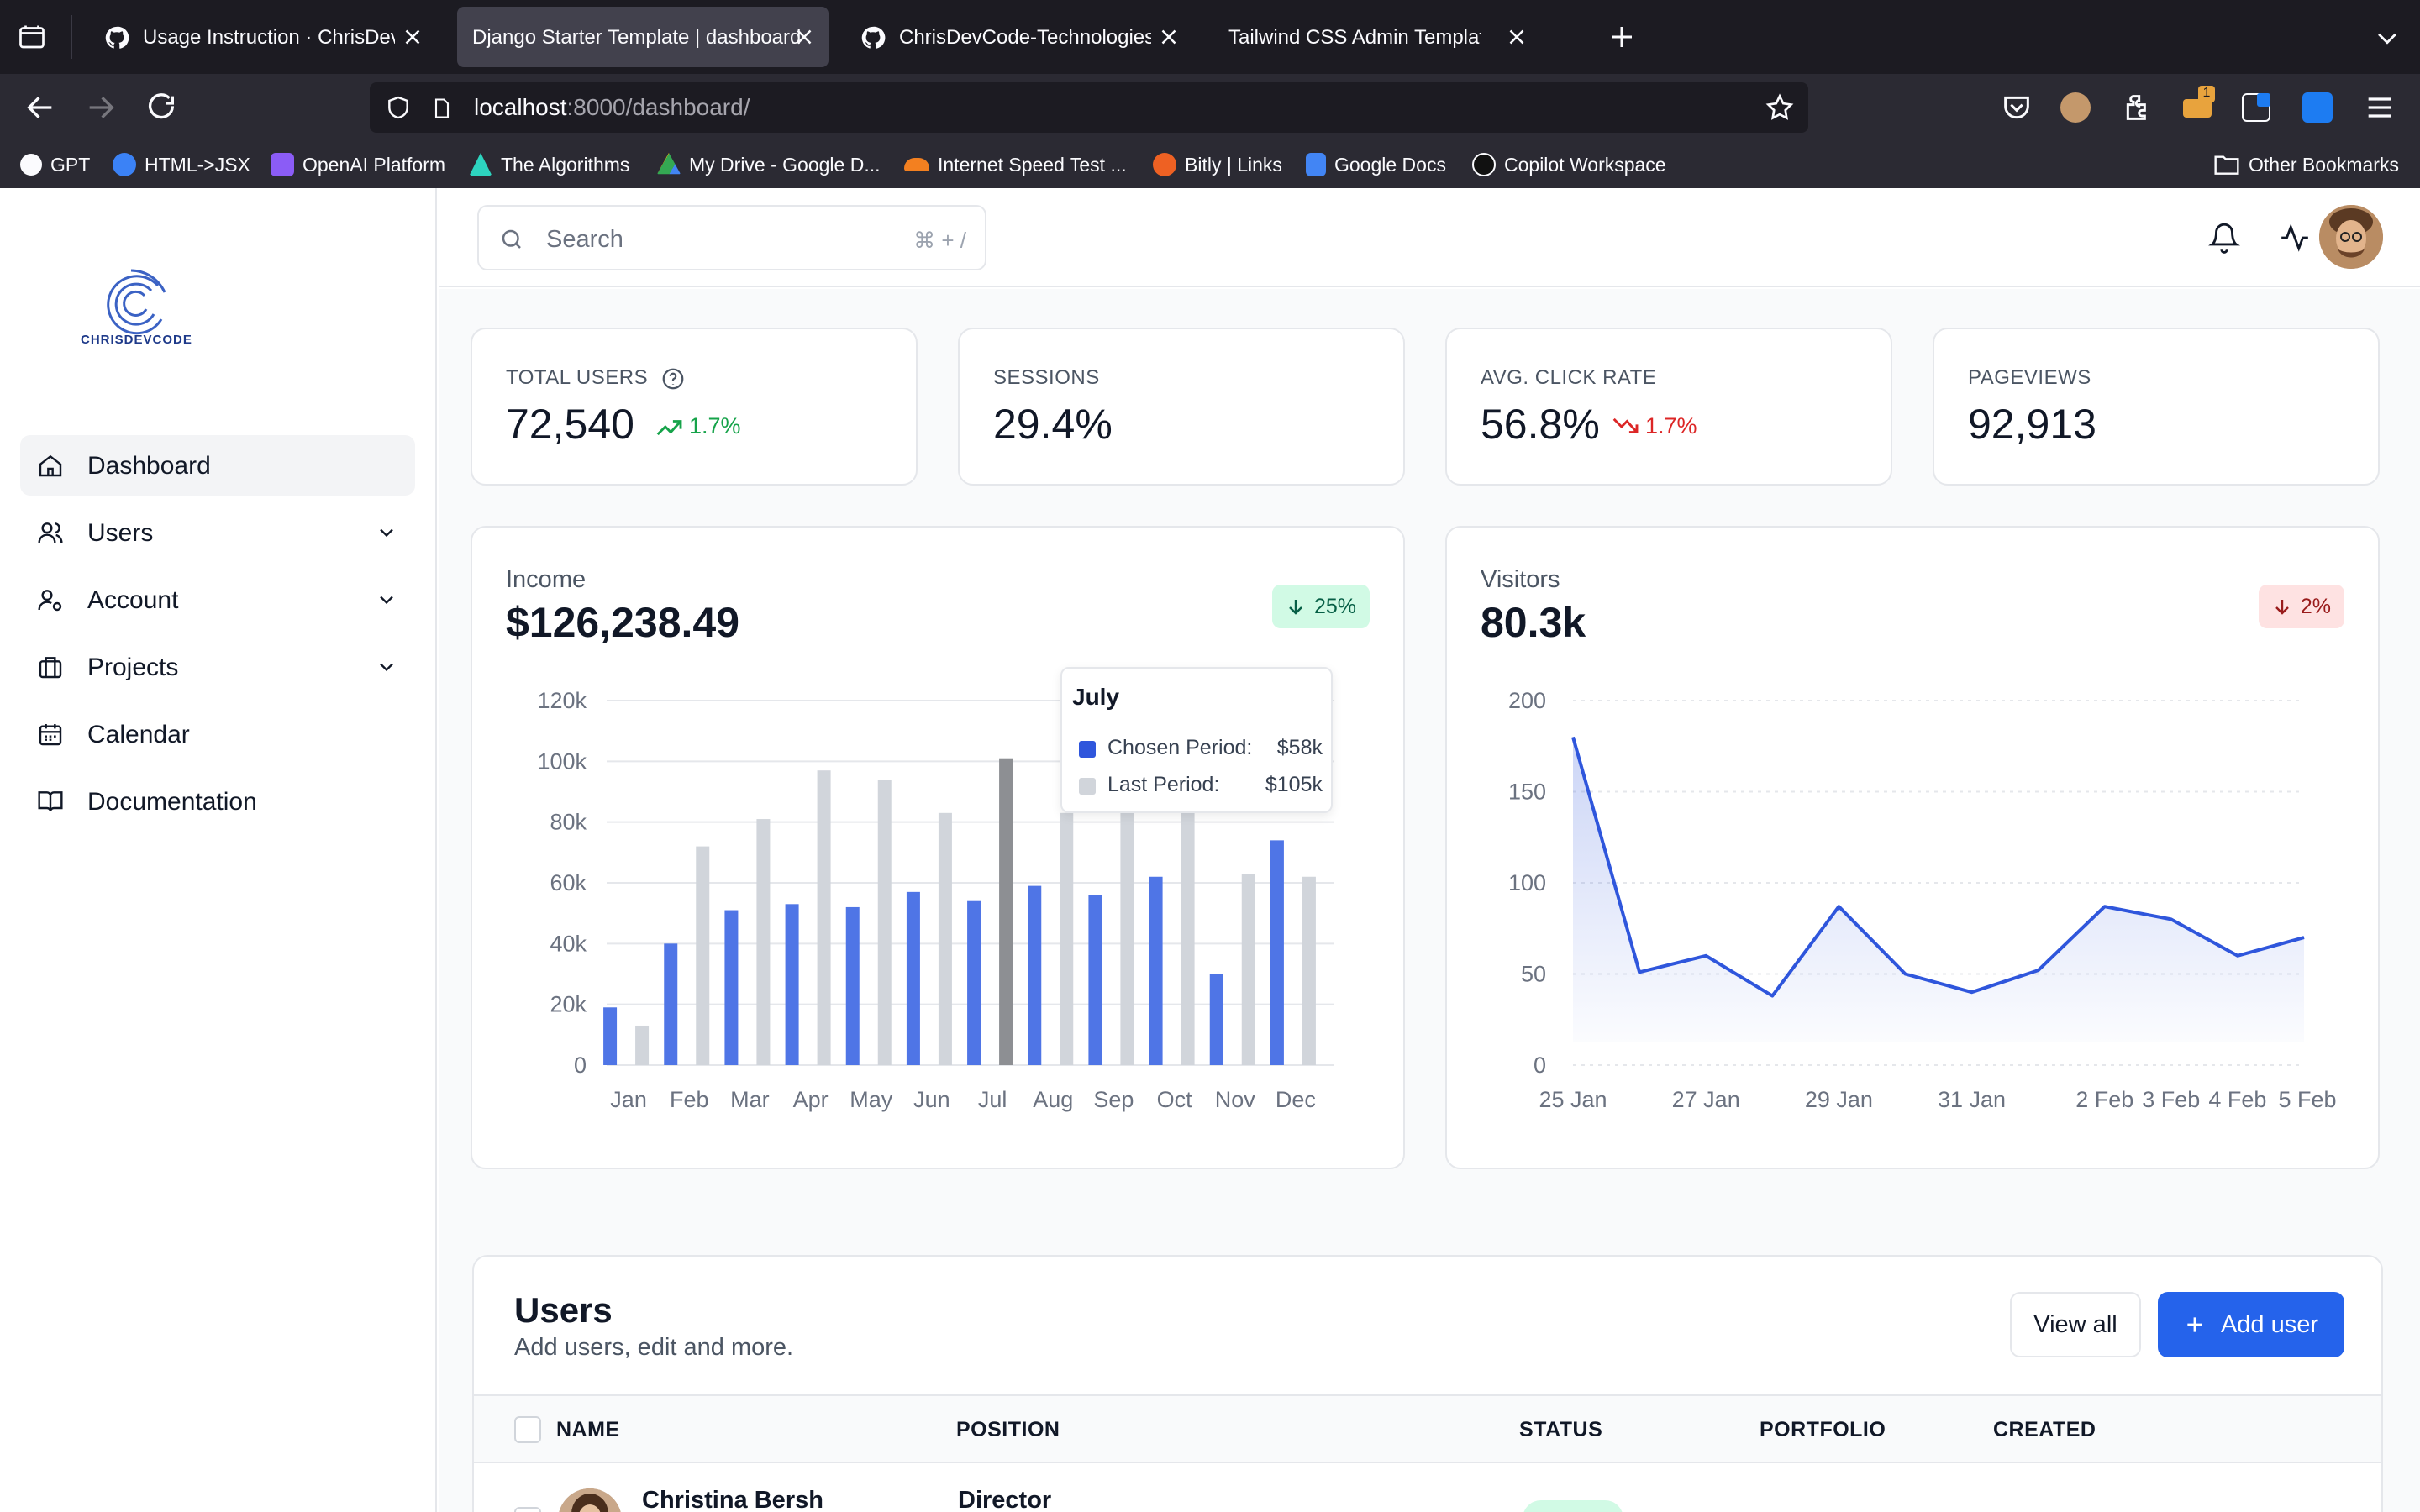 This screenshot has height=1512, width=2420. I want to click on logo-text: CHRISDEVCODE, so click(136, 340).